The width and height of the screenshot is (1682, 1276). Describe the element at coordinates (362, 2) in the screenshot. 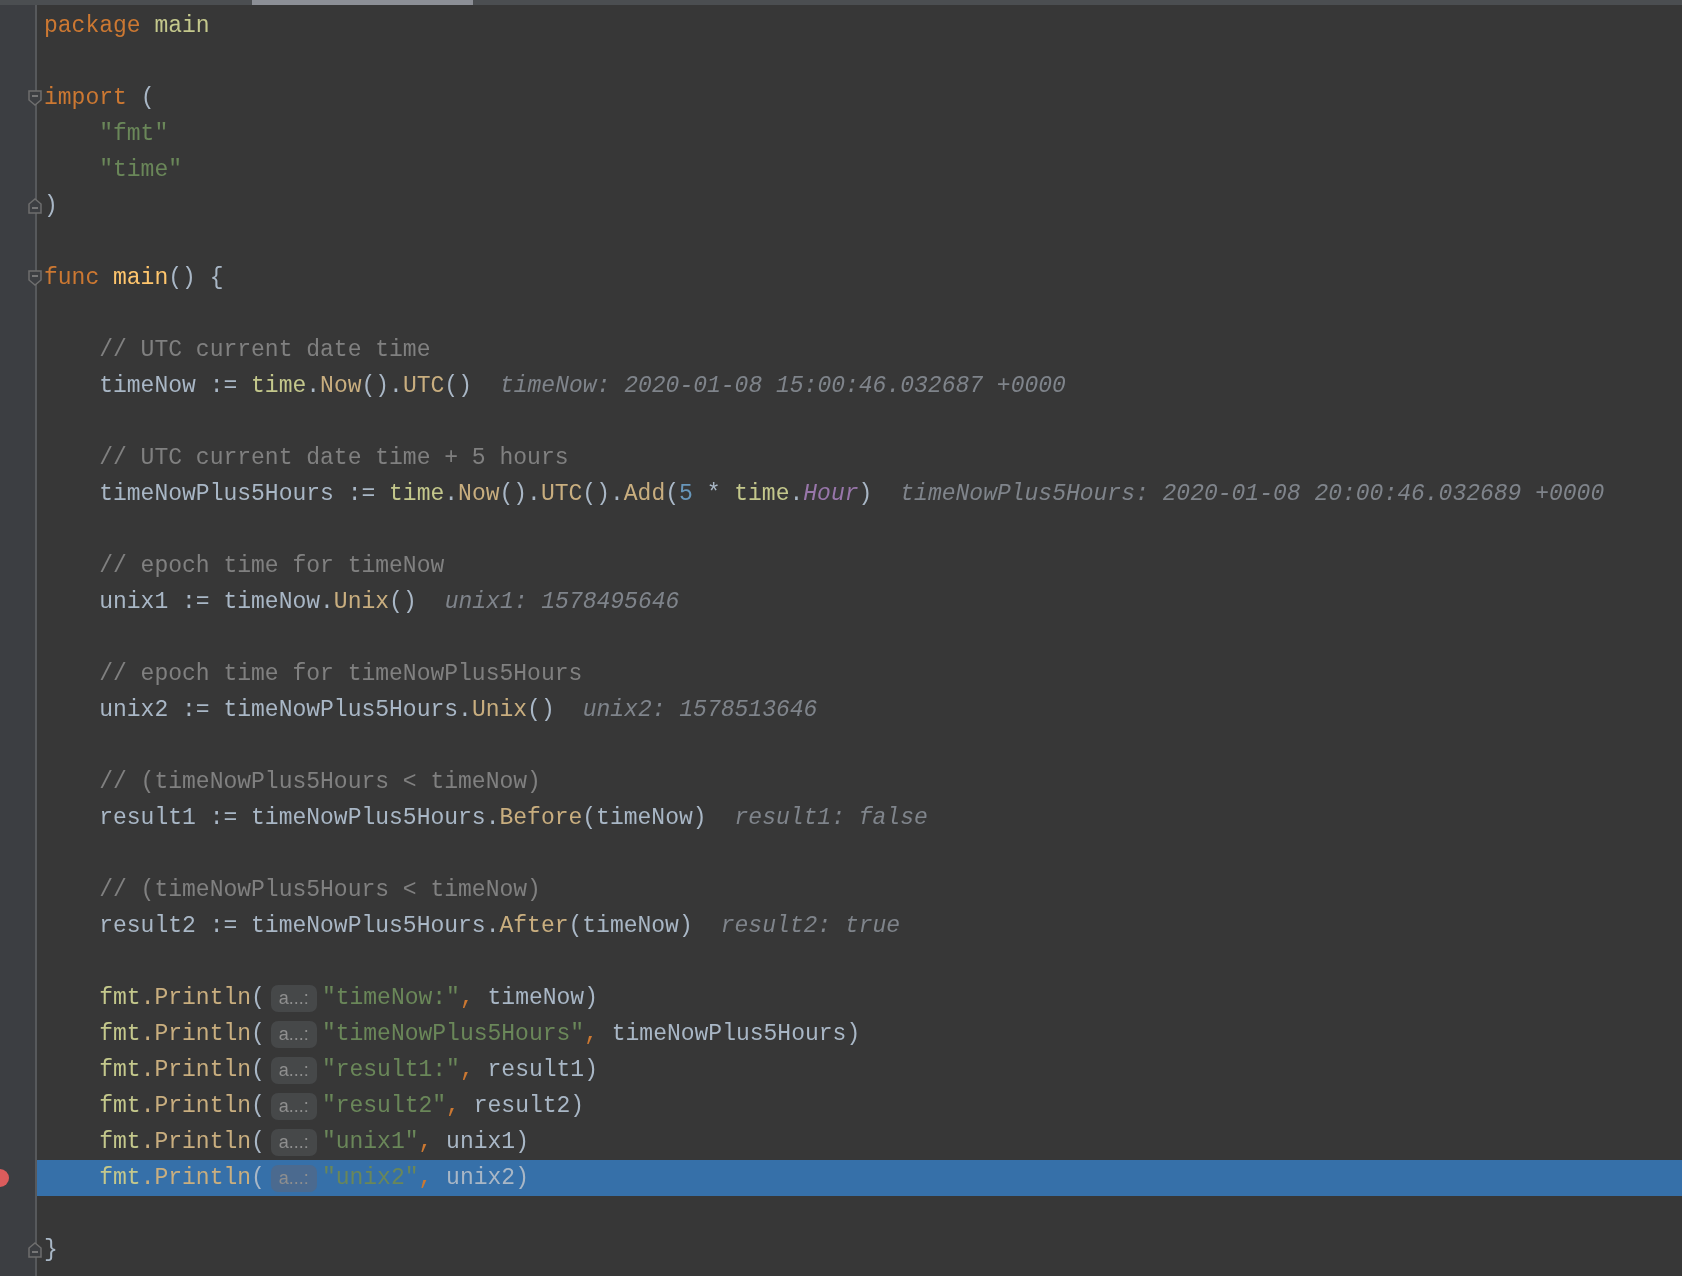

I see `scrollbar-thumb` at that location.